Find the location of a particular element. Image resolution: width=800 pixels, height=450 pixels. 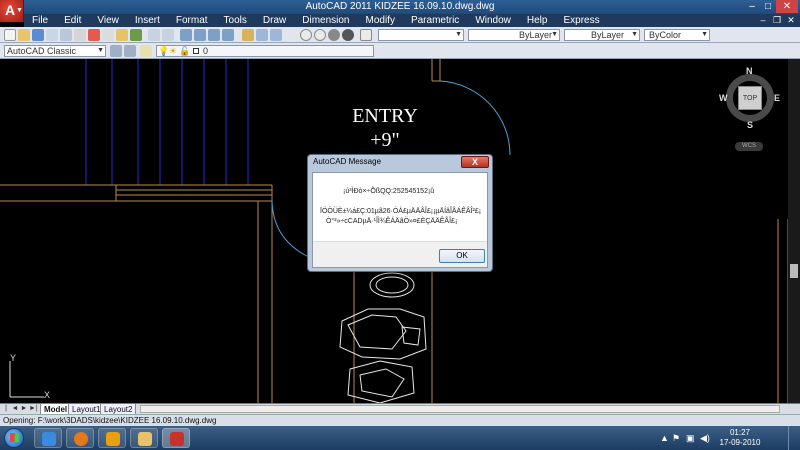

last-tab-button: ►| is located at coordinates (33, 409).